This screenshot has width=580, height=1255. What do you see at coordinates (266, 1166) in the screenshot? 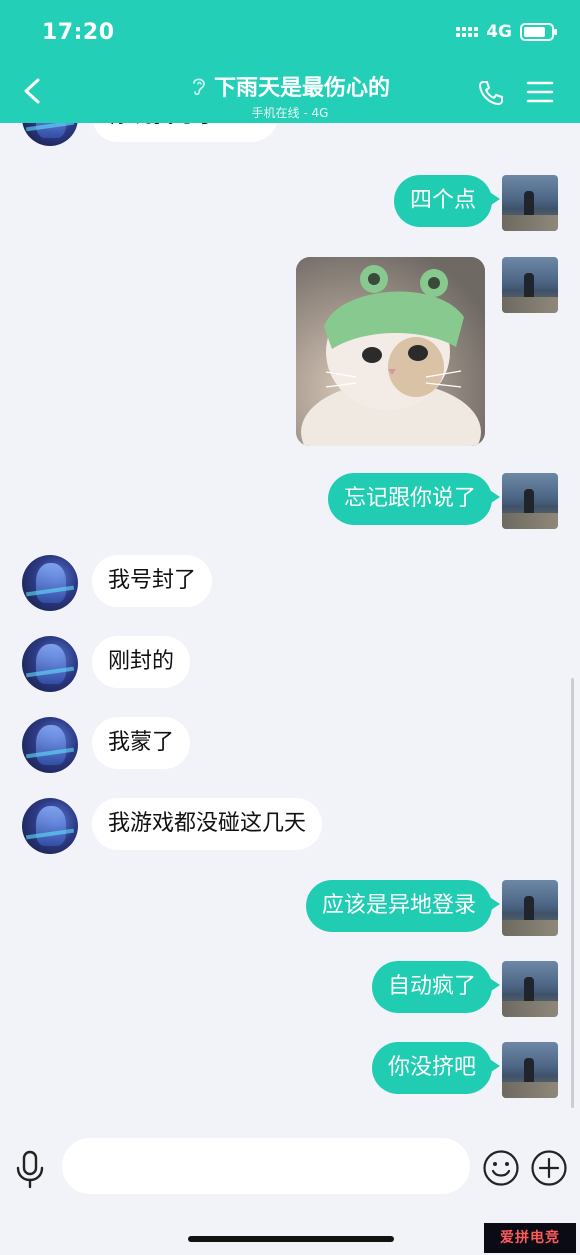
I see `message-input` at bounding box center [266, 1166].